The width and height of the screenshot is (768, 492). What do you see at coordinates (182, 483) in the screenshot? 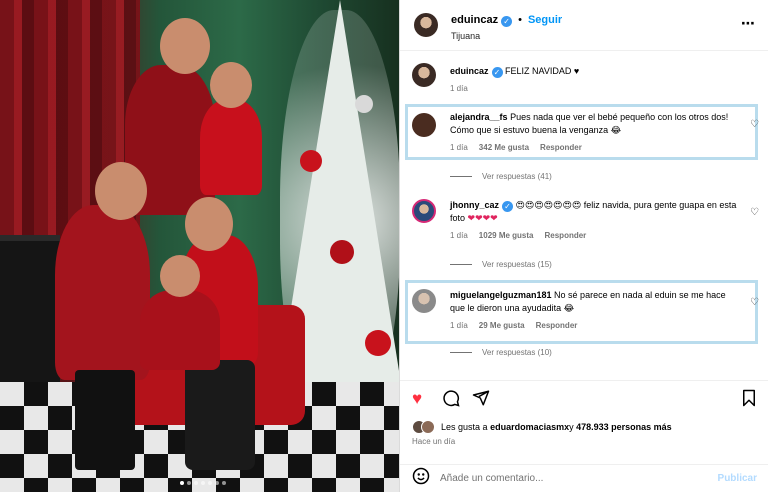
I see `carousel-dot-active` at bounding box center [182, 483].